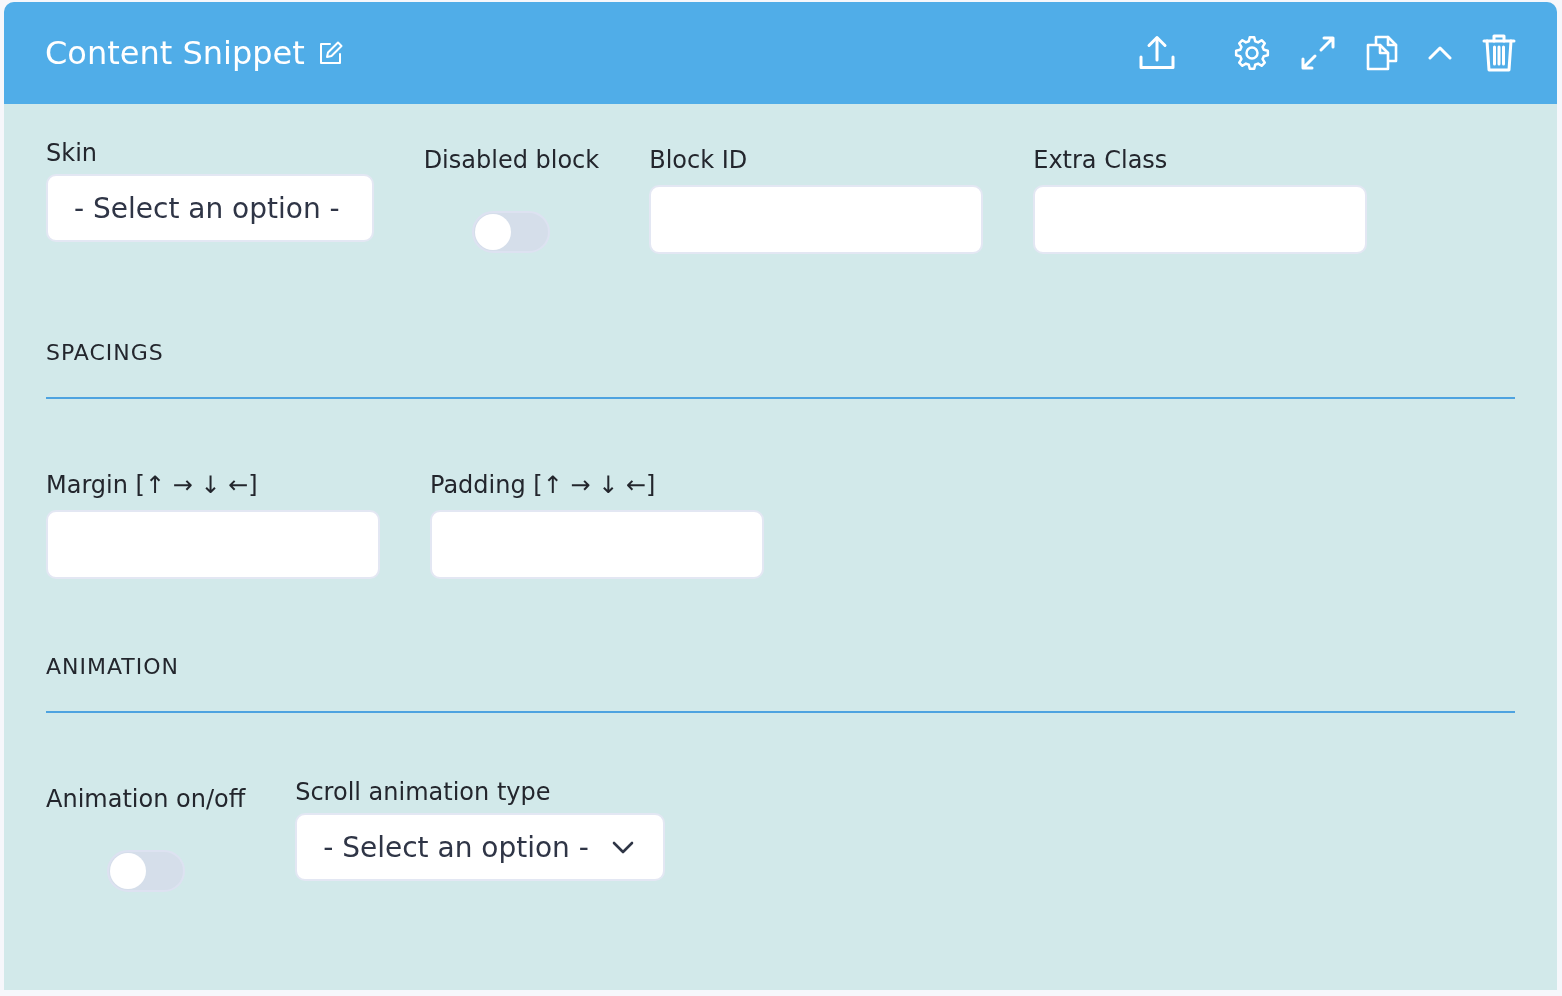 The image size is (1562, 996). Describe the element at coordinates (423, 792) in the screenshot. I see `field-label: Scroll animation type` at that location.